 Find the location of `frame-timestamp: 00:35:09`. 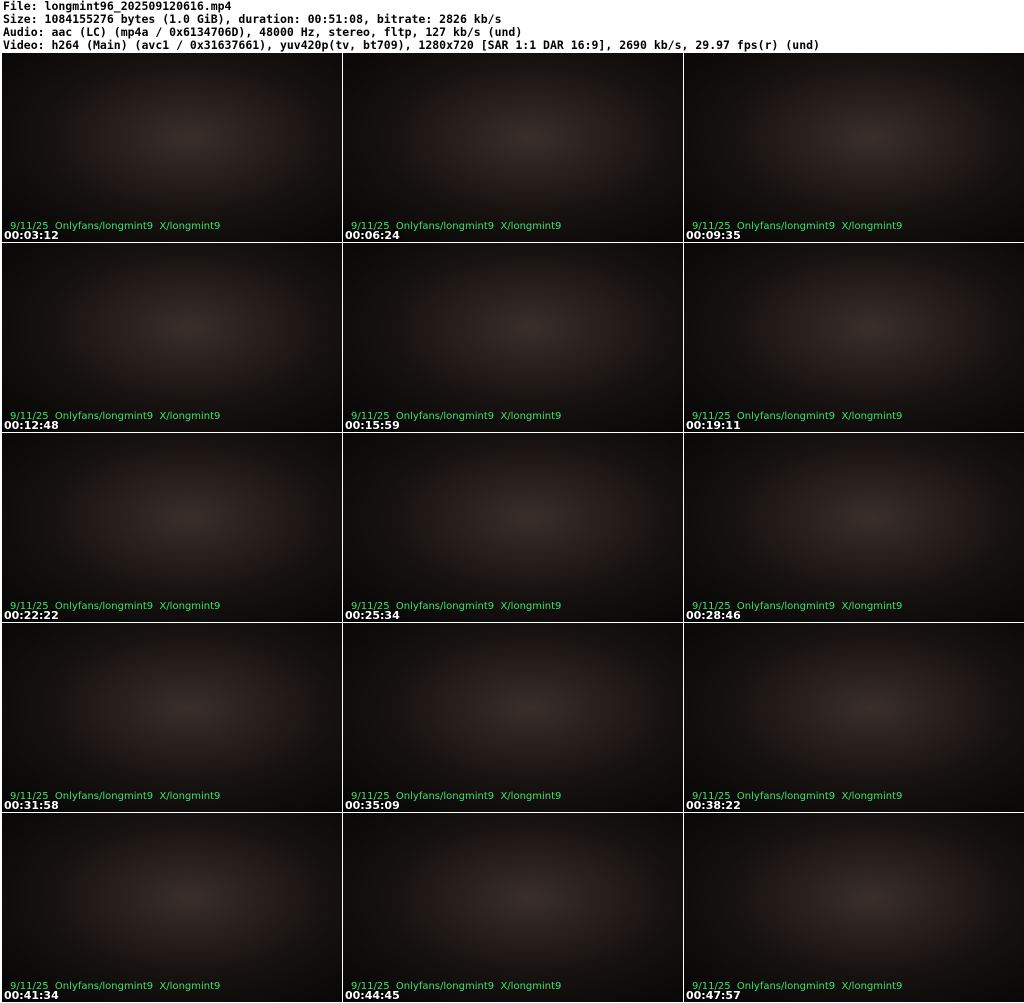

frame-timestamp: 00:35:09 is located at coordinates (372, 805).